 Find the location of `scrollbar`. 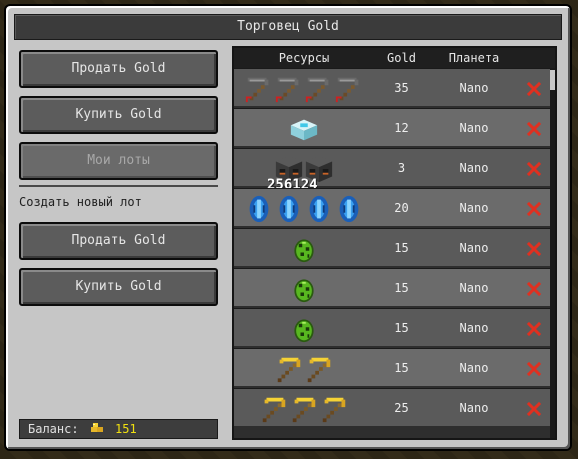

scrollbar is located at coordinates (552, 253).